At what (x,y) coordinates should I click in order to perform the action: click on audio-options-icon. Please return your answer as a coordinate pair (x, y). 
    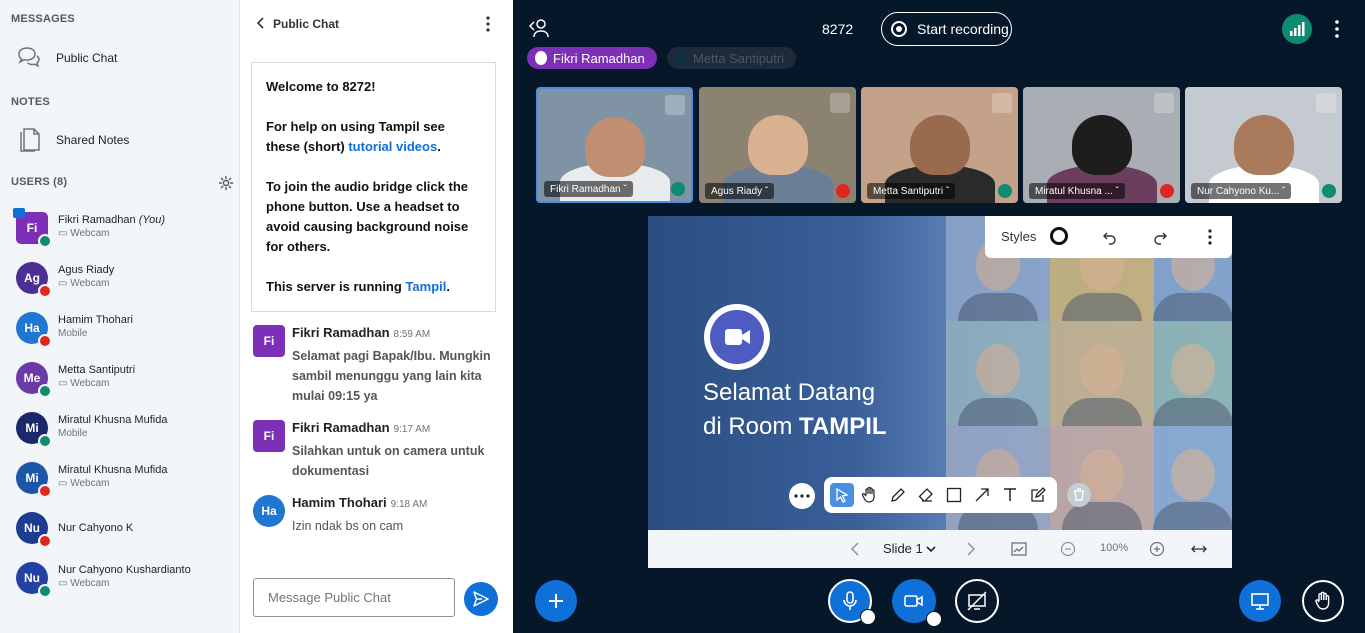
    Looking at the image, I should click on (868, 617).